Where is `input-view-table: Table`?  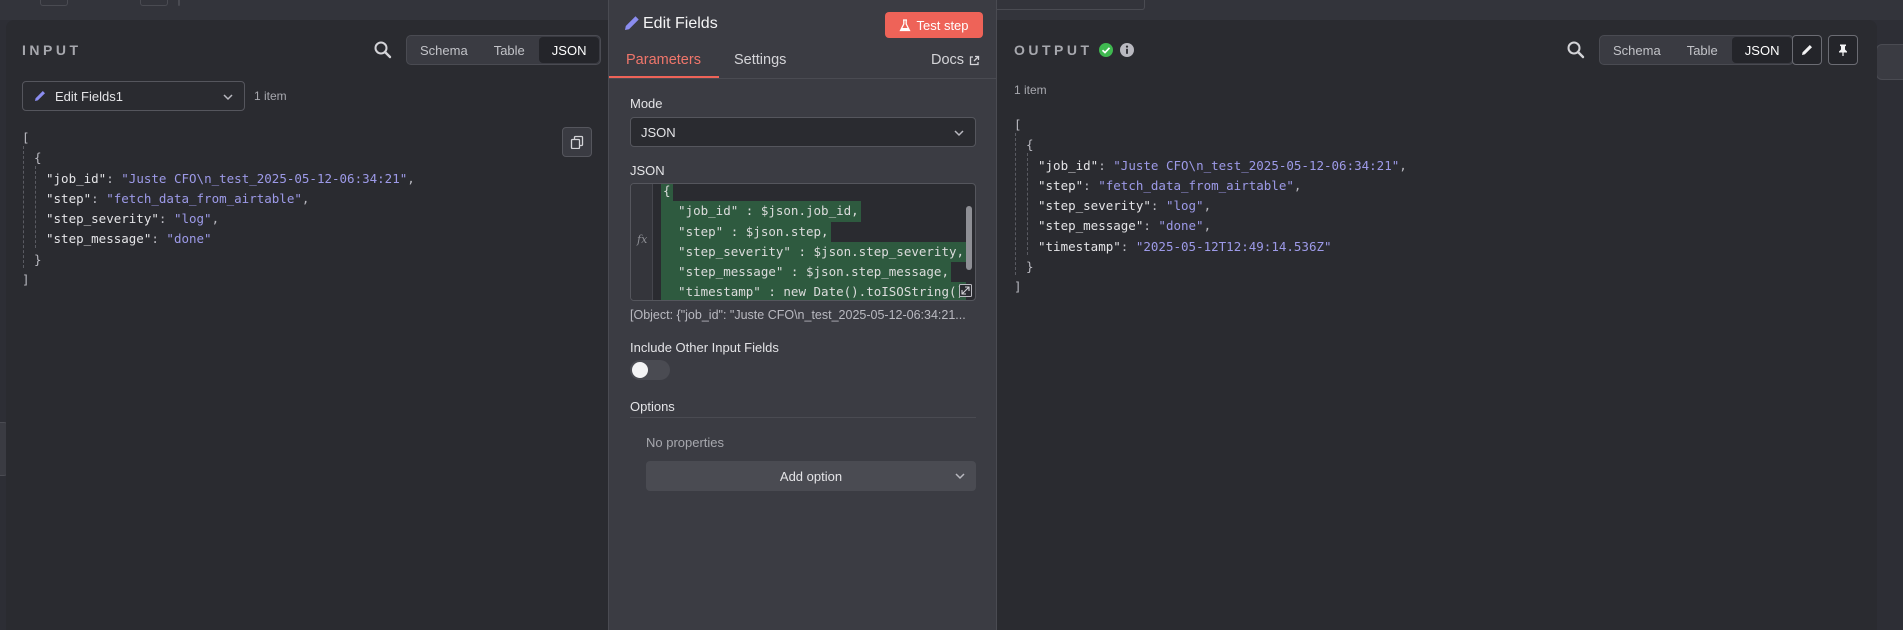
input-view-table: Table is located at coordinates (509, 50).